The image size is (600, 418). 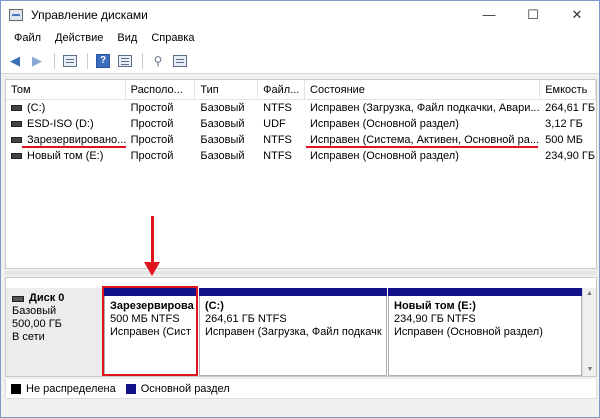 I want to click on menu-bar: Файл Действие Вид Справка, so click(x=300, y=38).